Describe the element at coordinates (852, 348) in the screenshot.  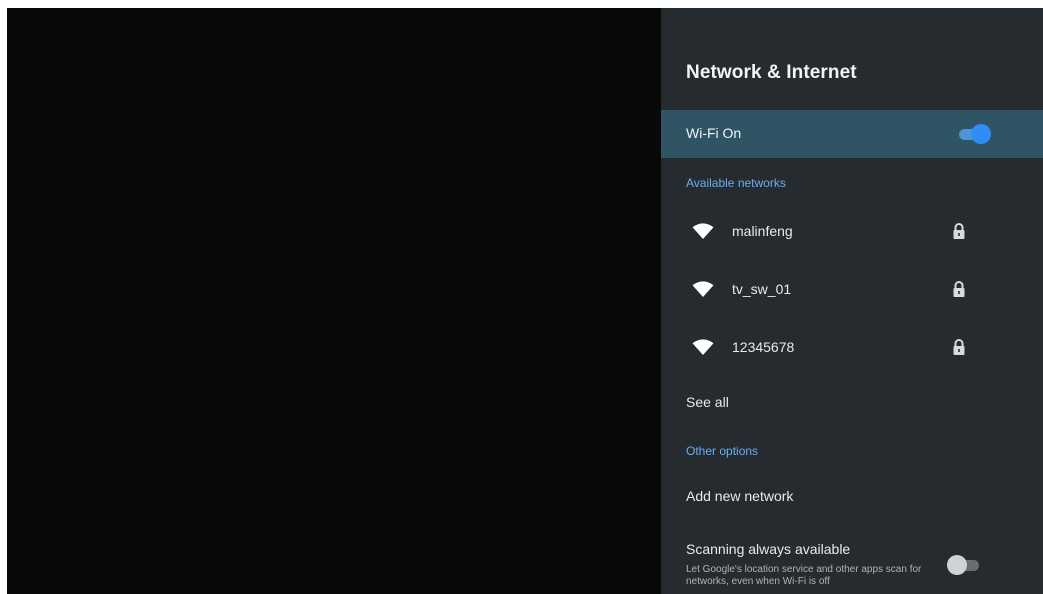
I see `network-item-12345678: 12345678` at that location.